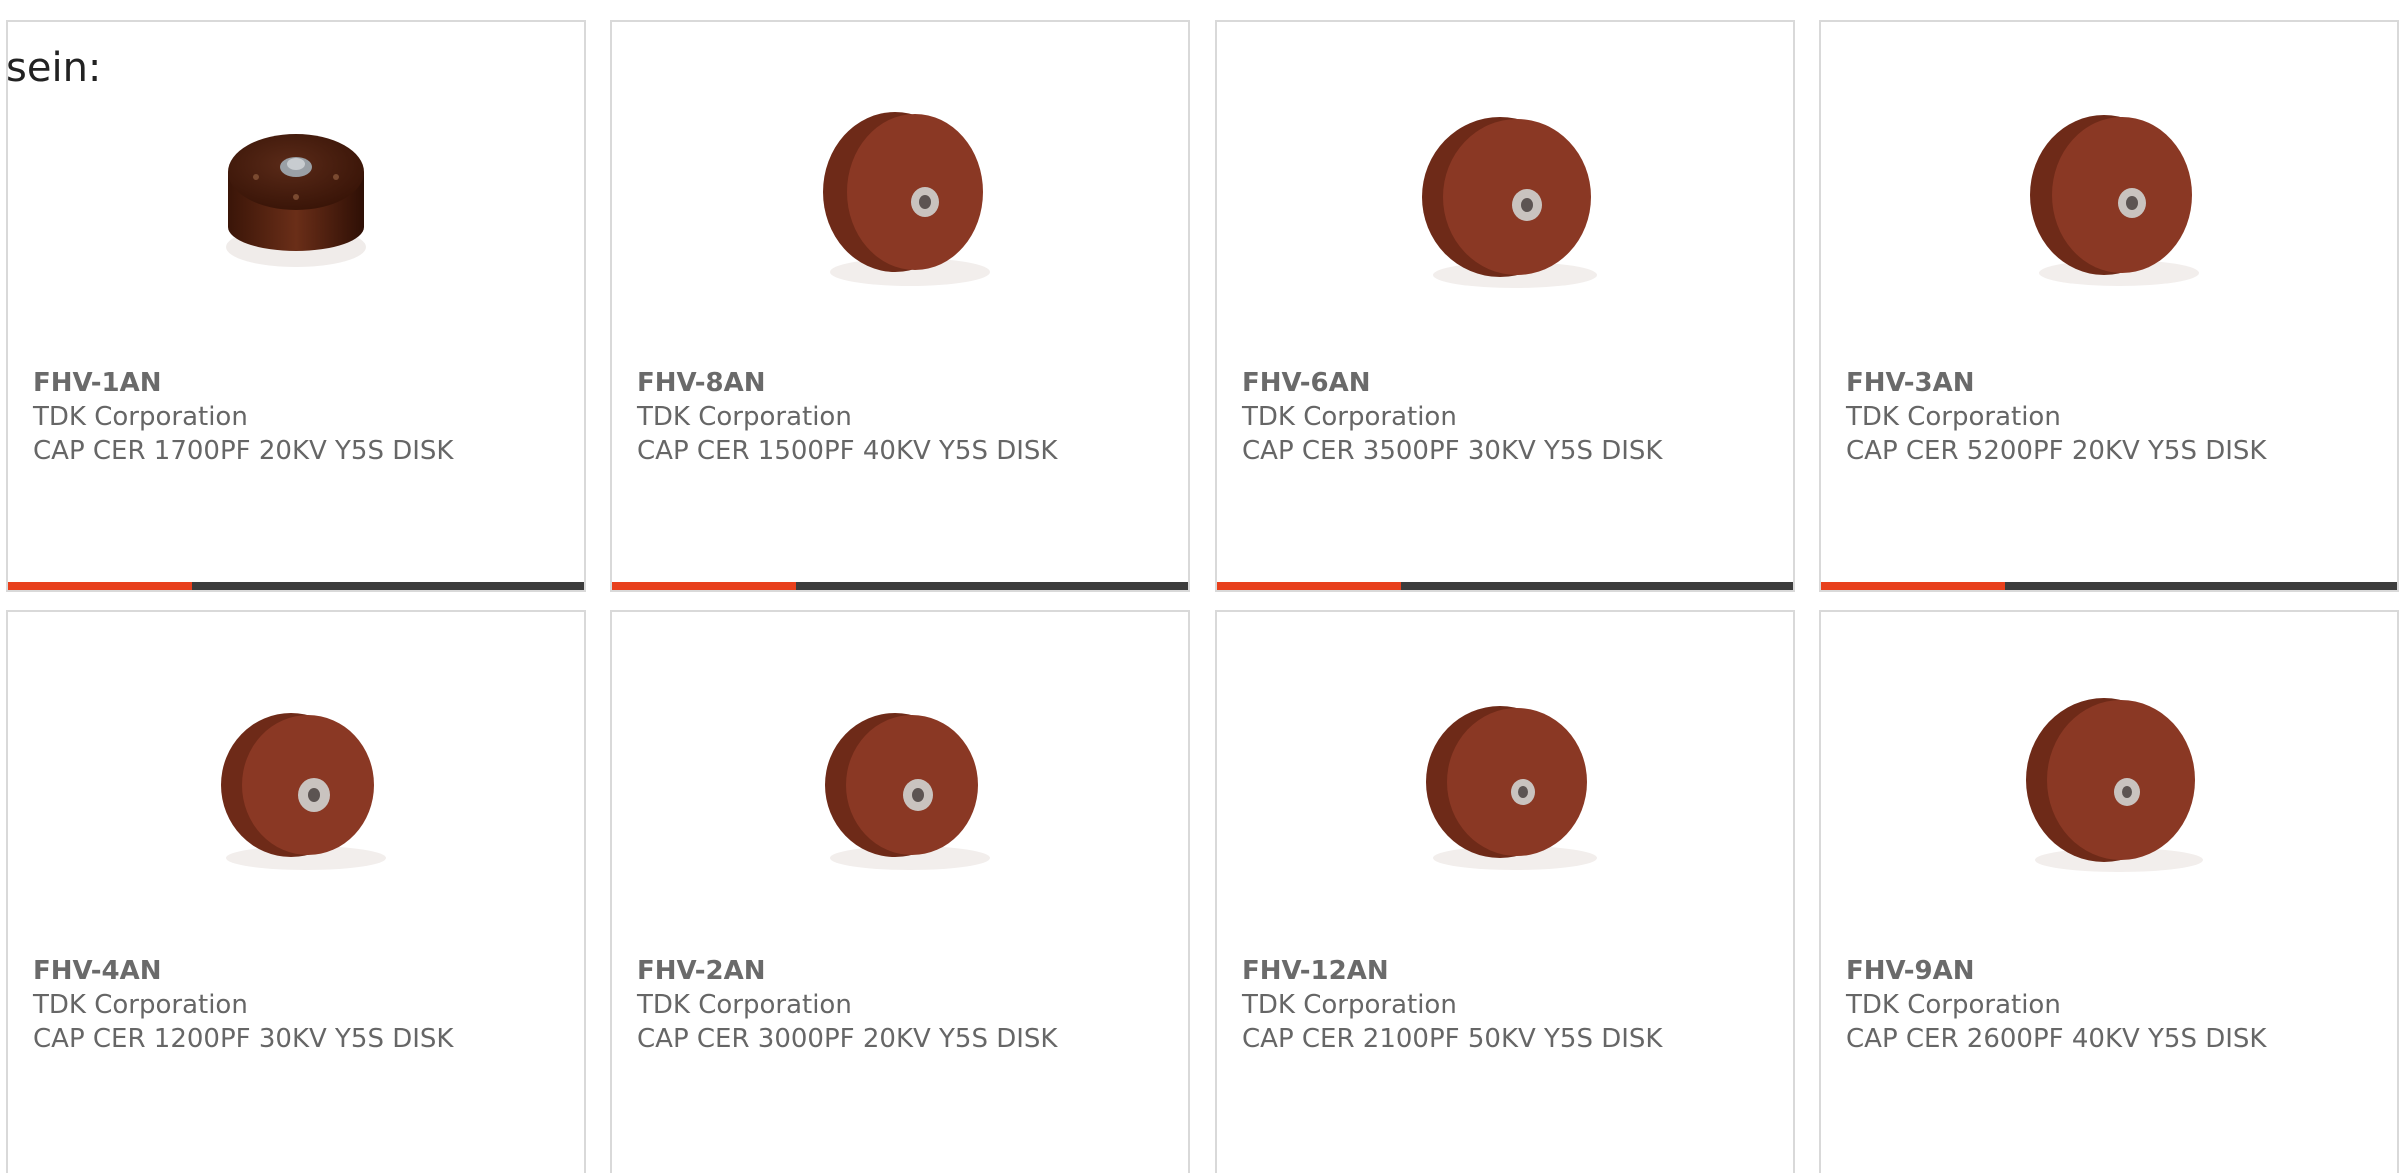  Describe the element at coordinates (243, 451) in the screenshot. I see `description: CAP CER 1700PF 20KV Y5S DISK` at that location.